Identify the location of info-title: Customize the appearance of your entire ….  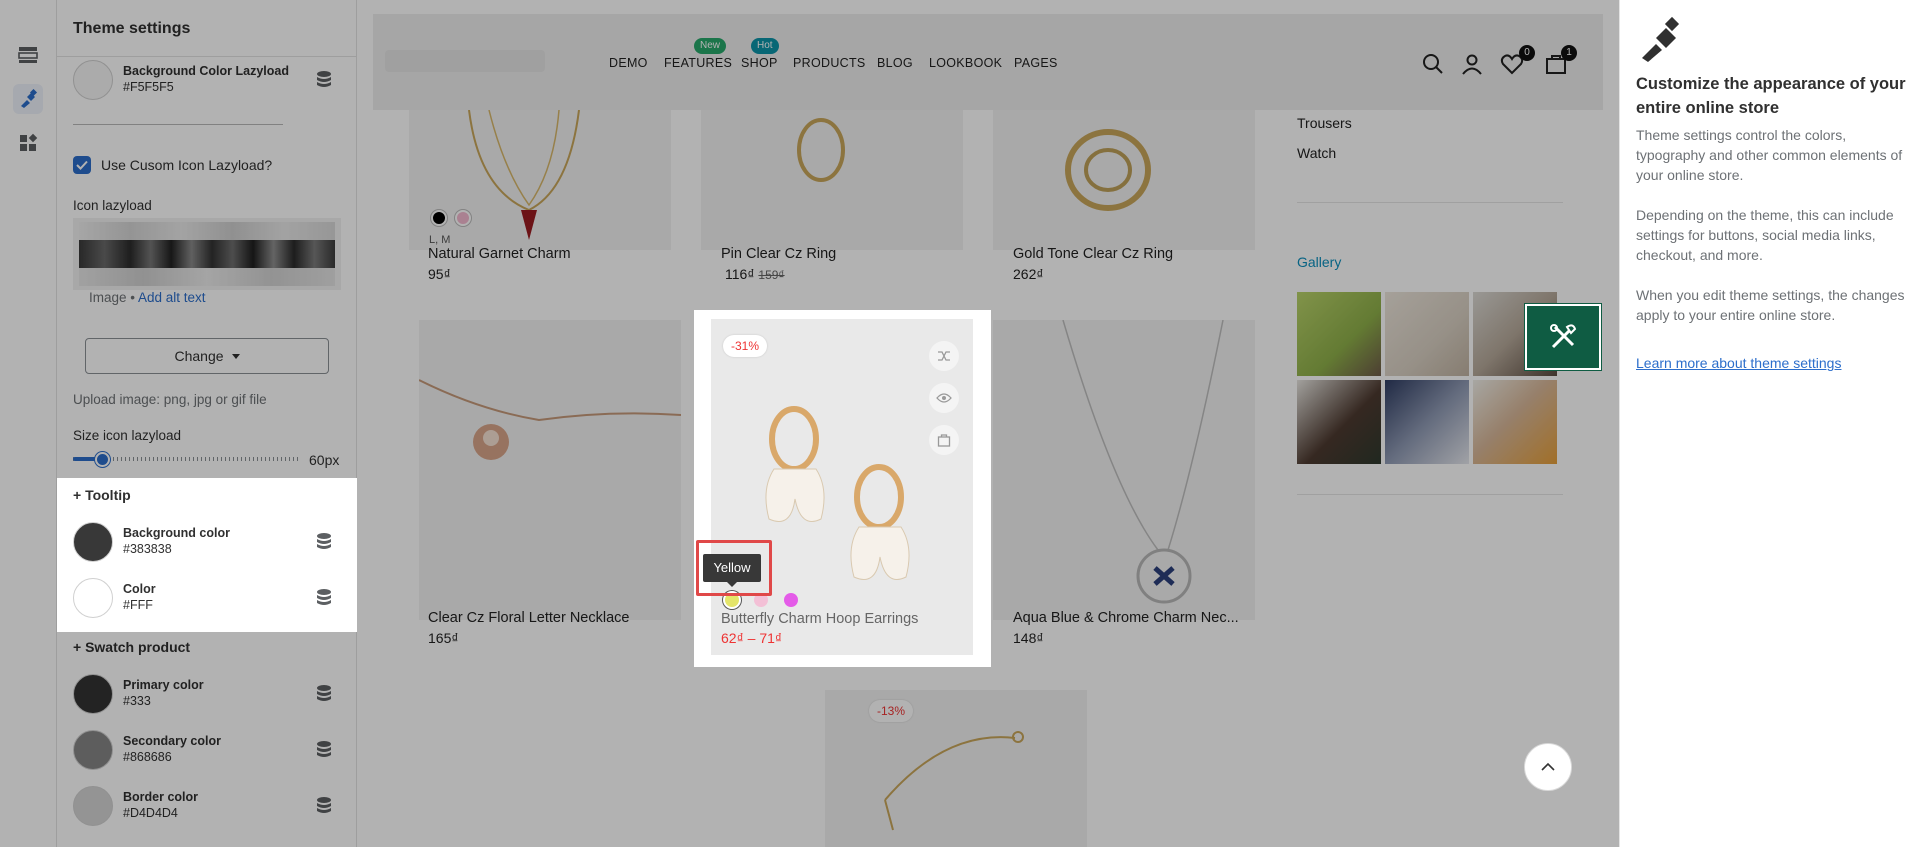
(1771, 96).